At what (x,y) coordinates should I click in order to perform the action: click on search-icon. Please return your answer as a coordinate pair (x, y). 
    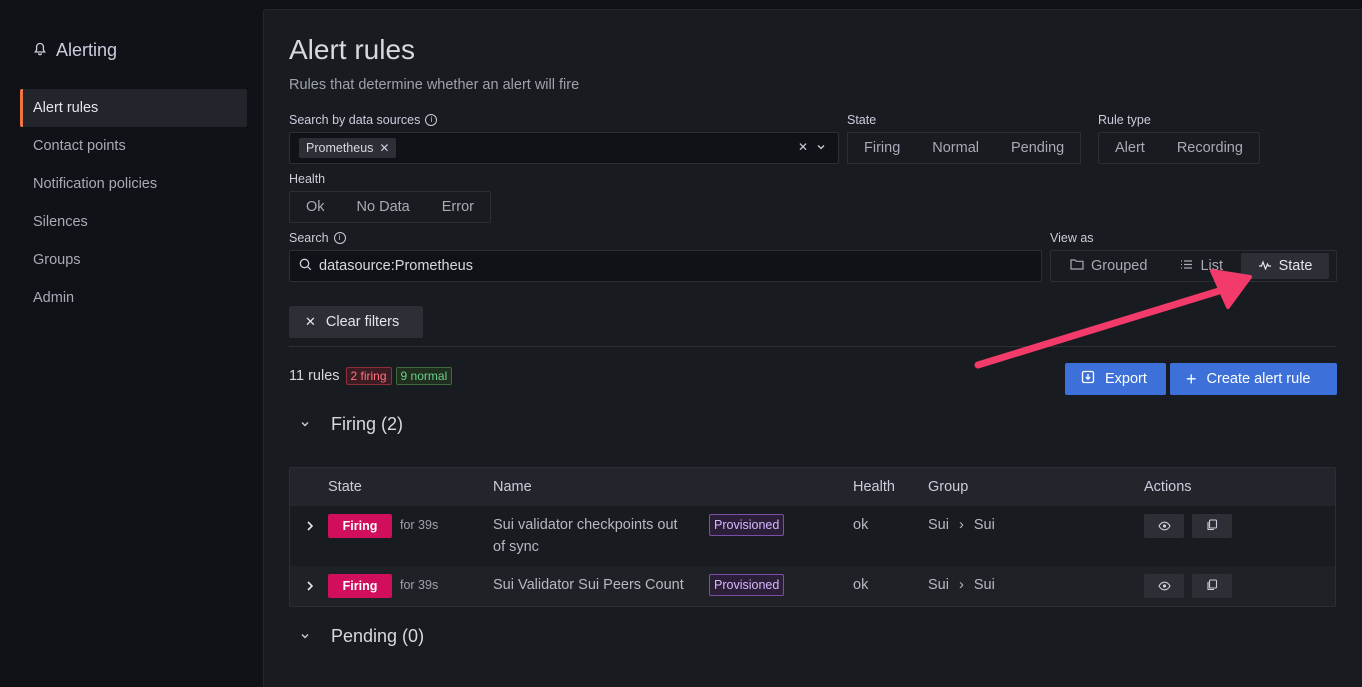
    Looking at the image, I should click on (305, 266).